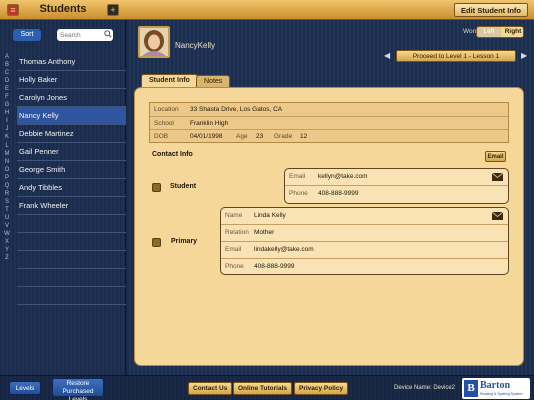 This screenshot has width=534, height=400. Describe the element at coordinates (71, 98) in the screenshot. I see `student-list-item: Carolyn Jones` at that location.